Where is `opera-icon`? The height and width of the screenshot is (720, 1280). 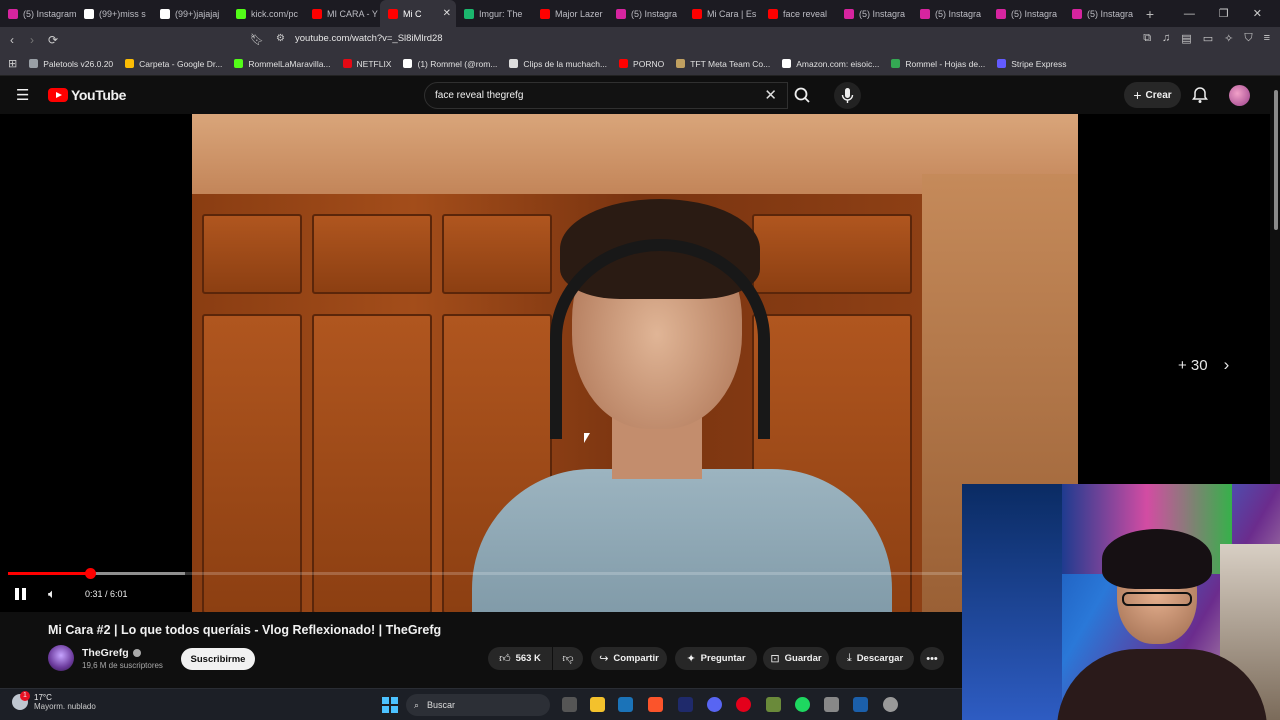 opera-icon is located at coordinates (743, 704).